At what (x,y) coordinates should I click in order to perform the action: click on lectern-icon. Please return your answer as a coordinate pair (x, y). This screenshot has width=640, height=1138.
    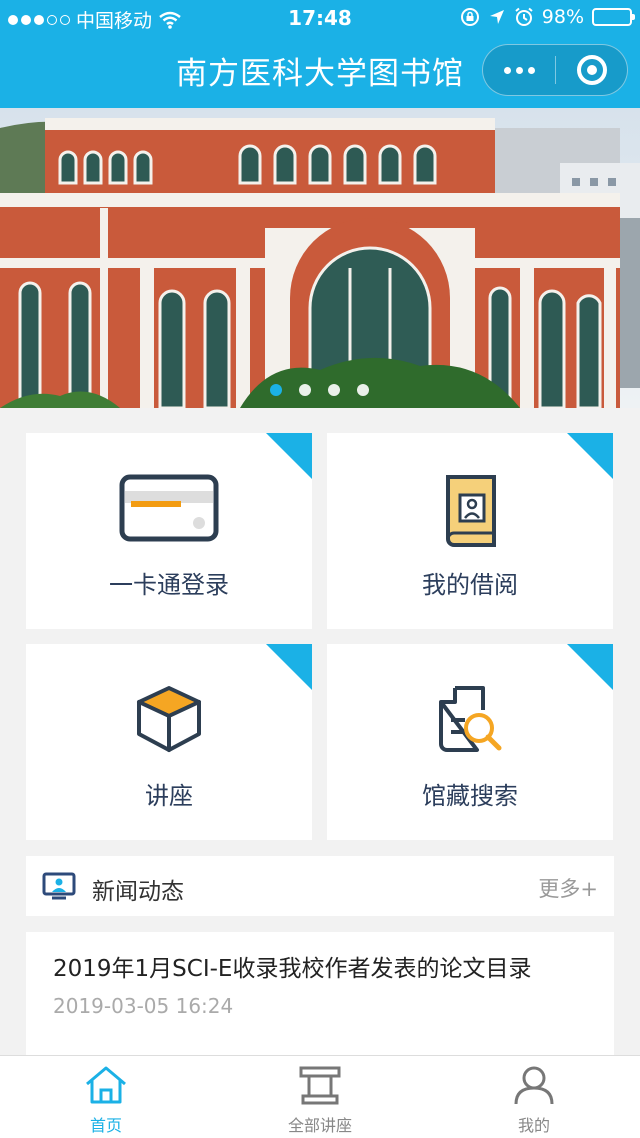
    Looking at the image, I should click on (320, 1085).